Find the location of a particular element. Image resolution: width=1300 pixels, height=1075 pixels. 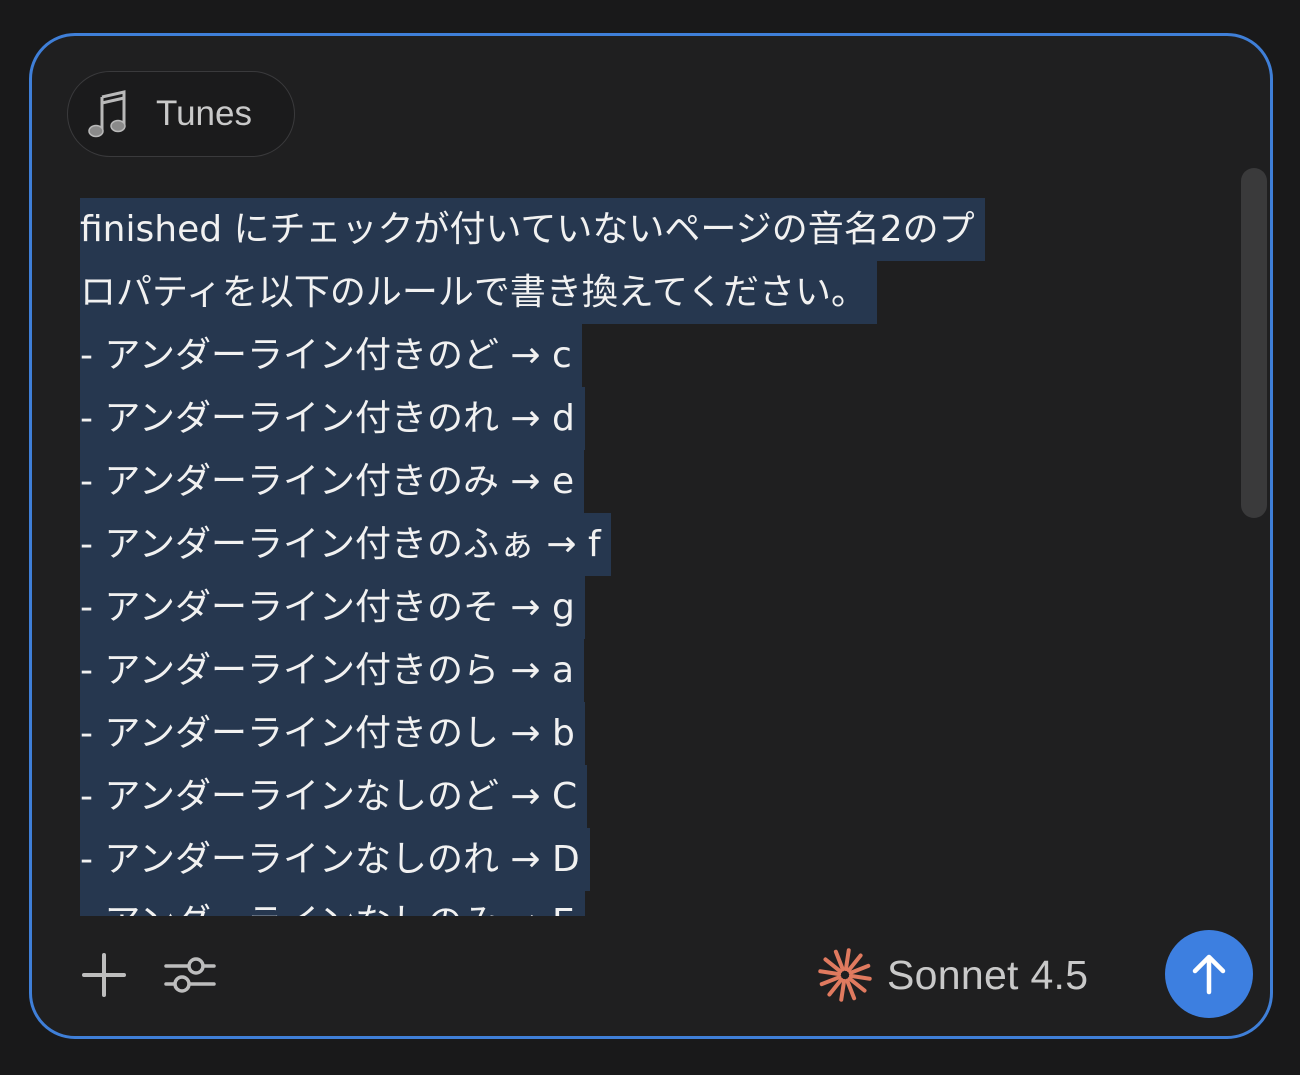

add-attachment-button is located at coordinates (104, 975).